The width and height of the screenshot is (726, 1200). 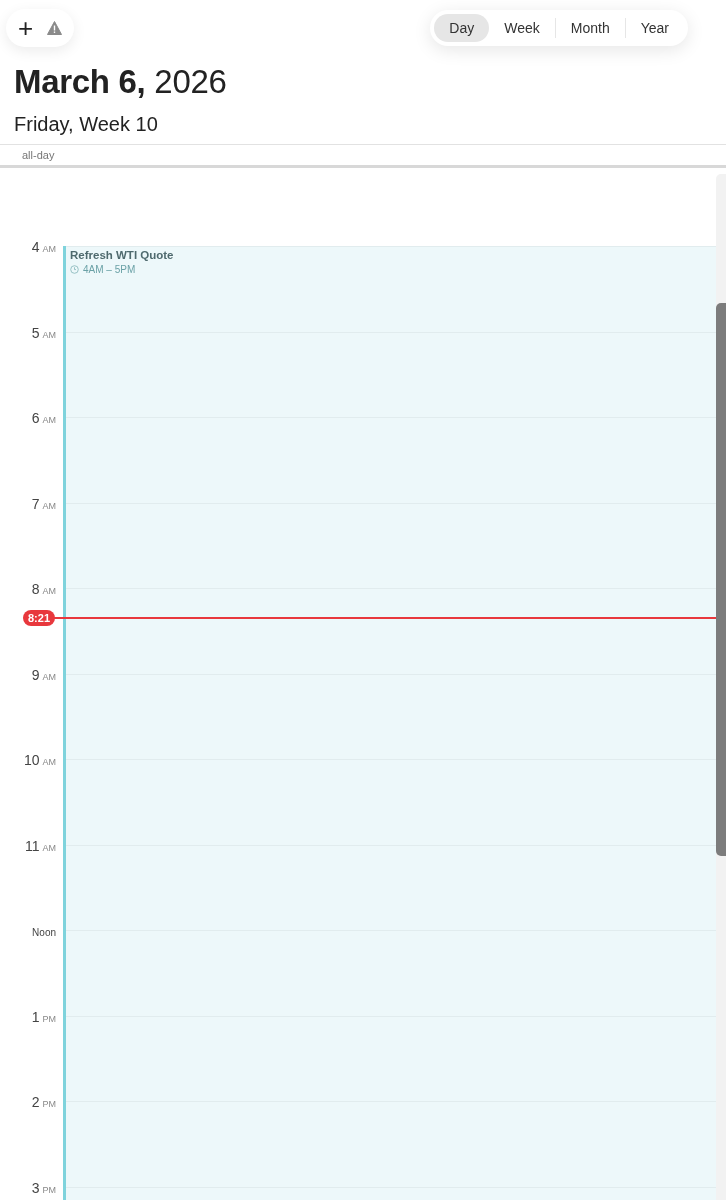 I want to click on view-tab: Month, so click(x=590, y=28).